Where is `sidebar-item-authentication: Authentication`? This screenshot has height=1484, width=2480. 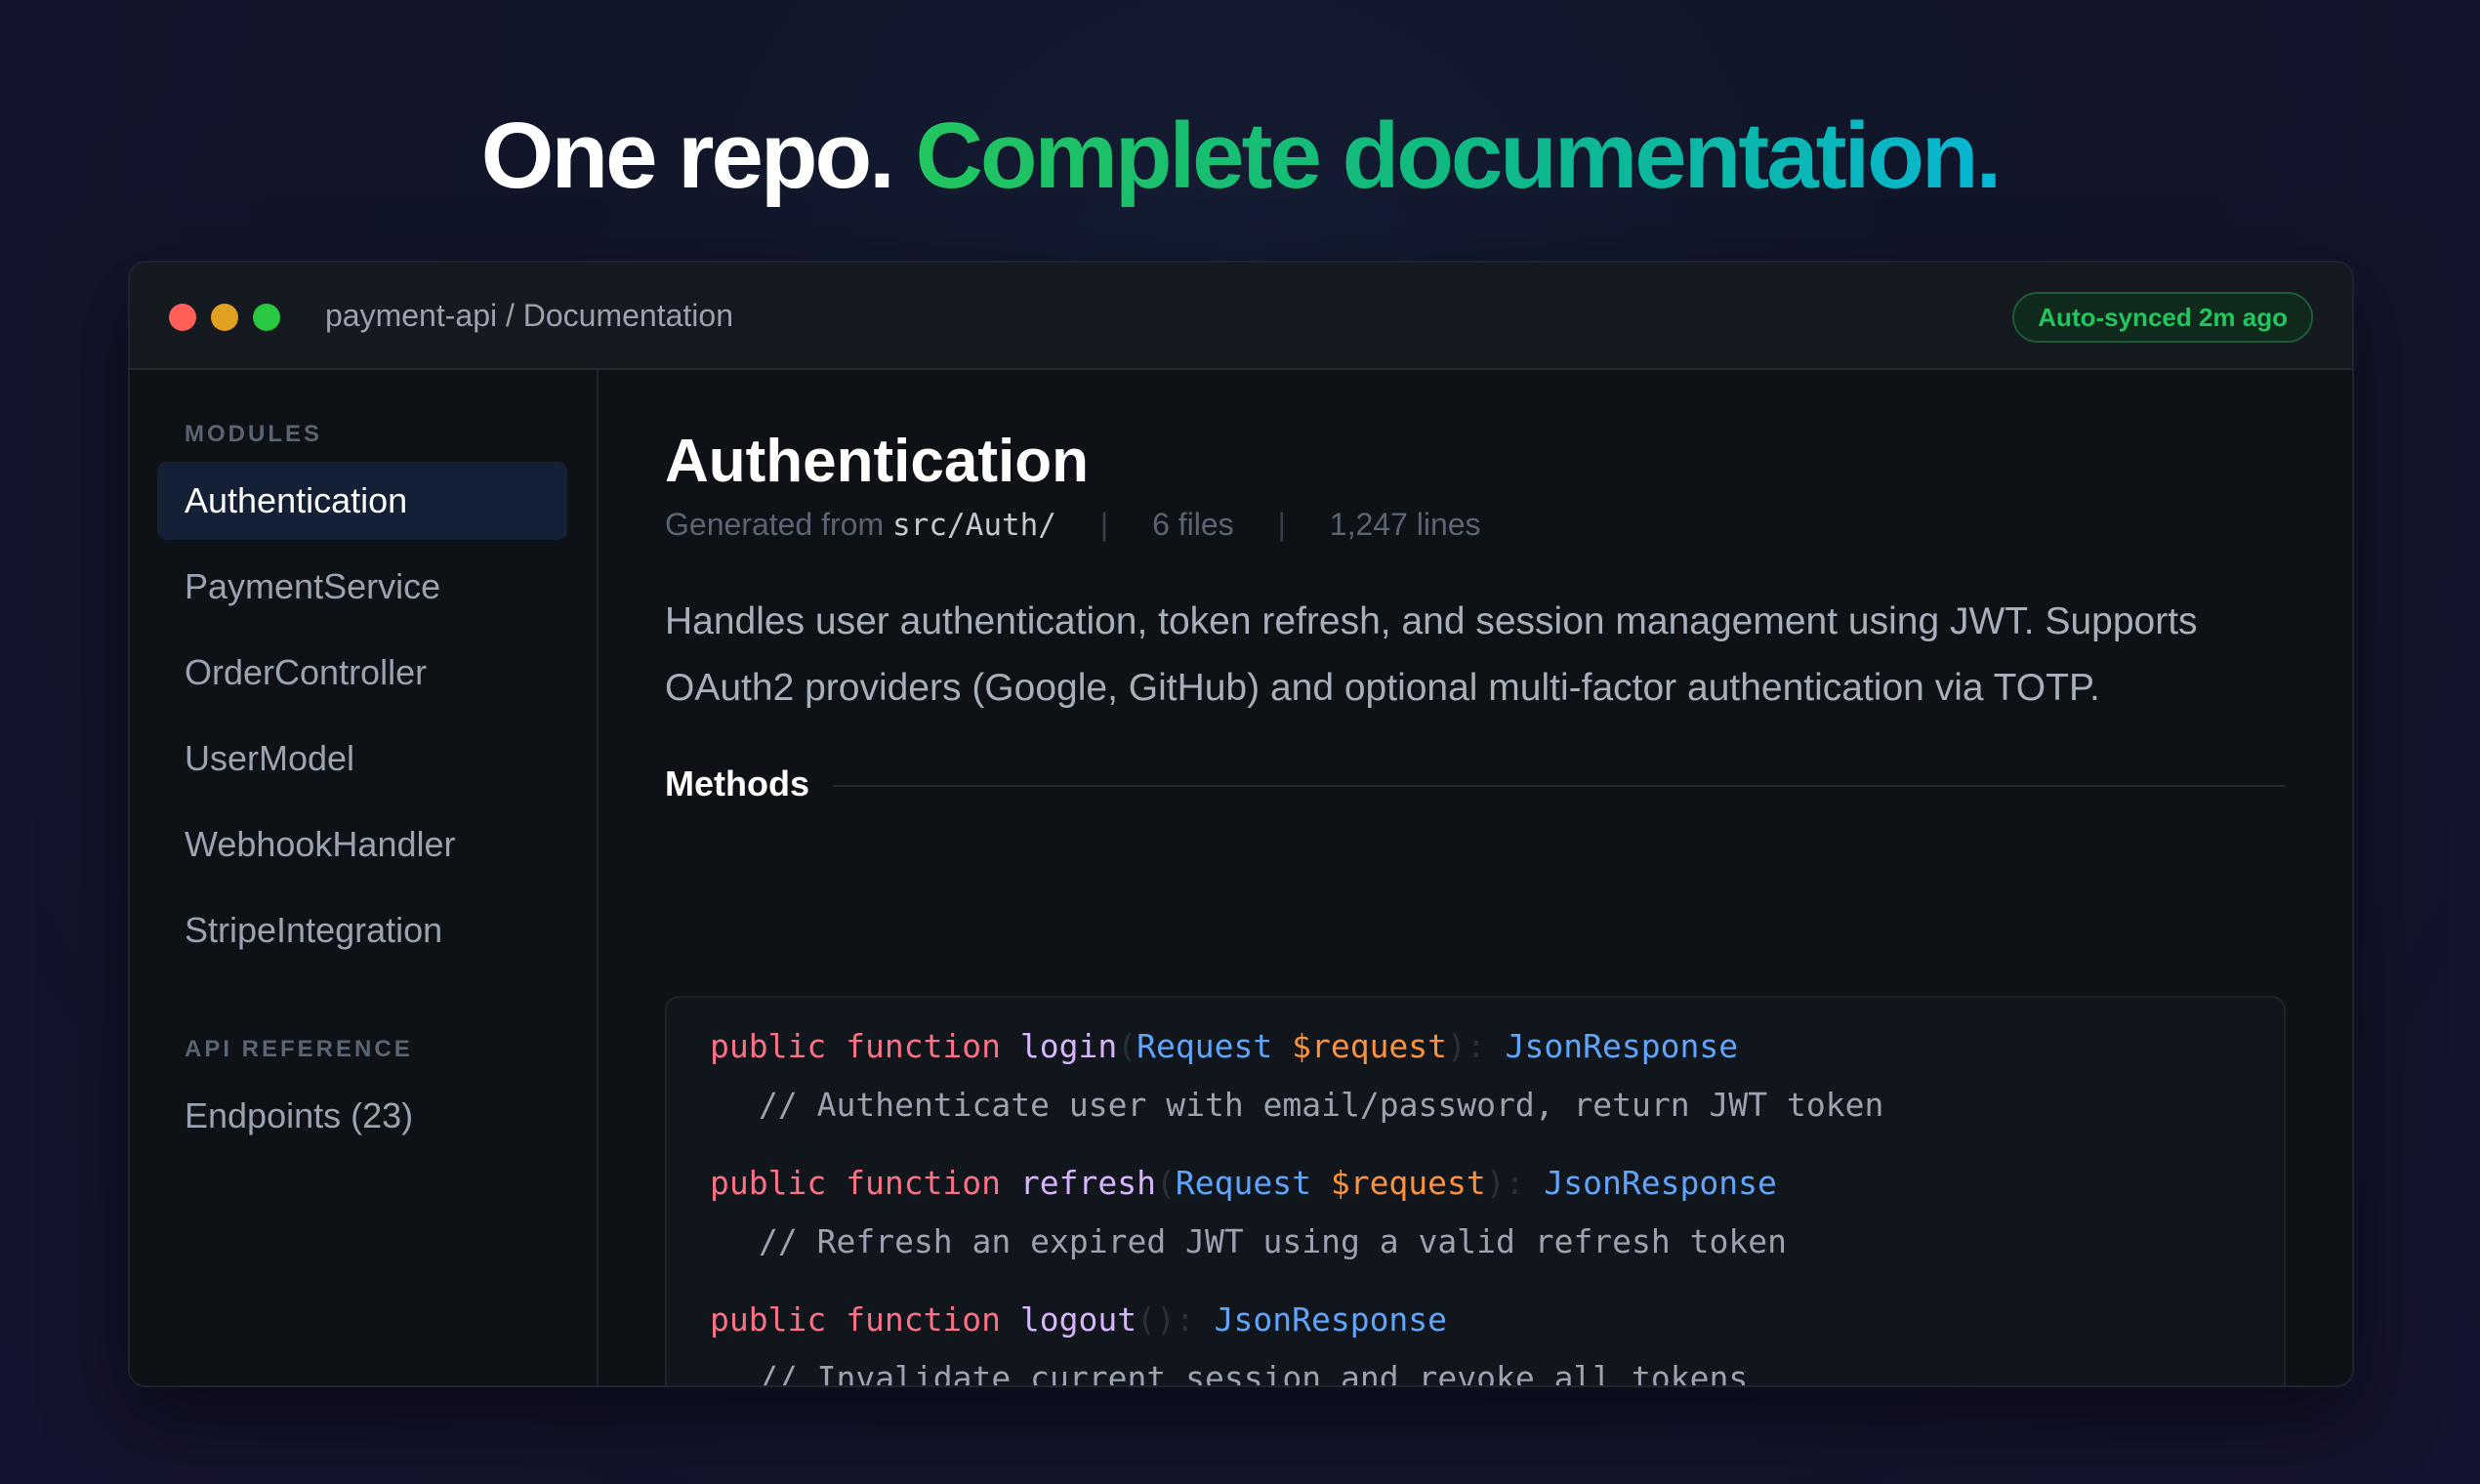
sidebar-item-authentication: Authentication is located at coordinates (362, 501).